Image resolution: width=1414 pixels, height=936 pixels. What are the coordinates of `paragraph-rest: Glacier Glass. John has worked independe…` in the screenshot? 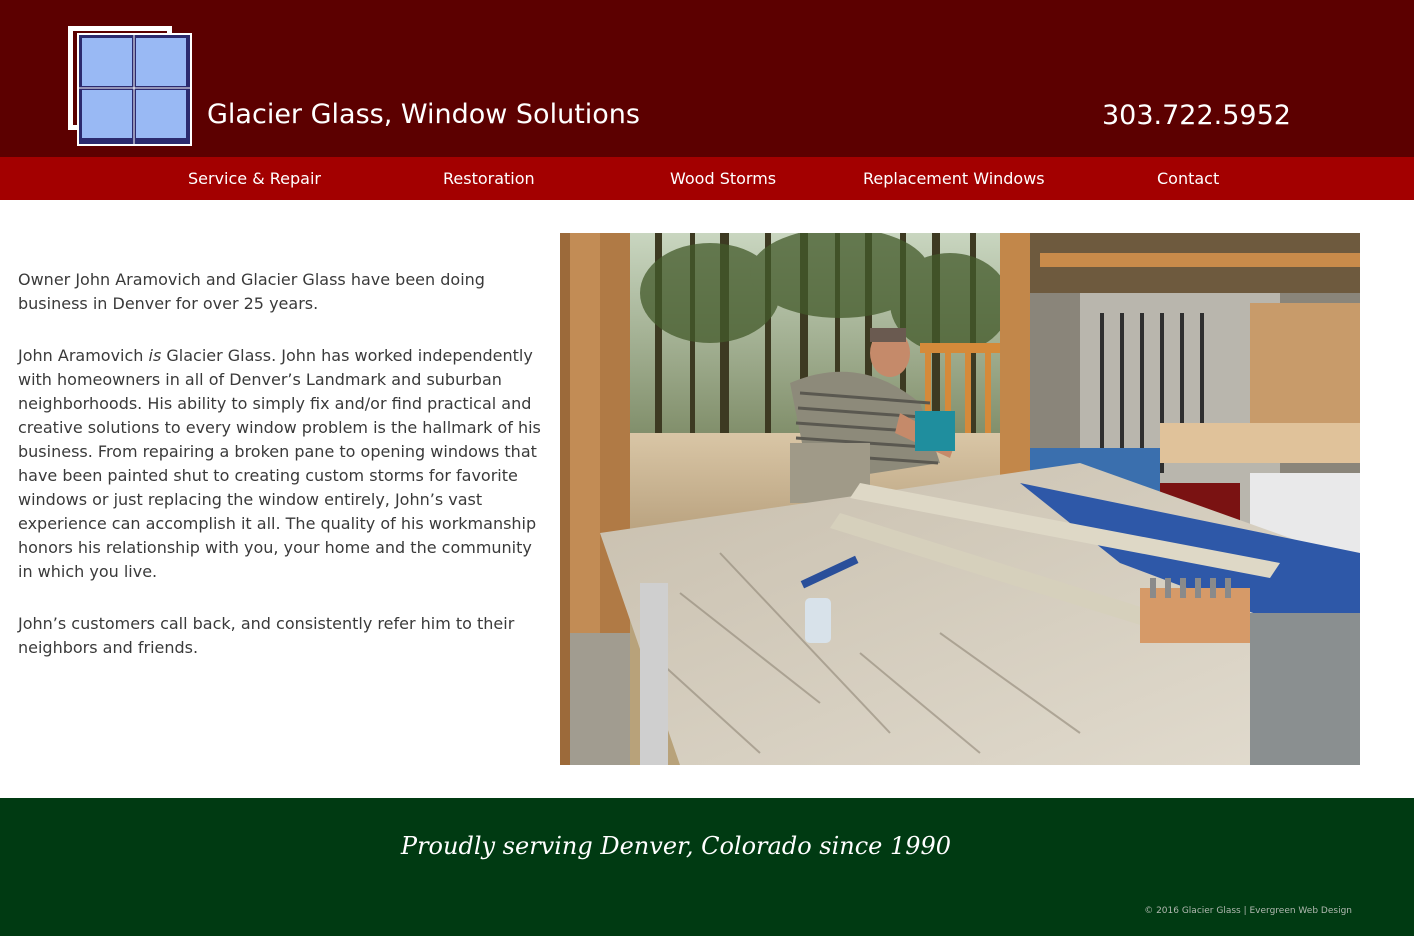 It's located at (279, 463).